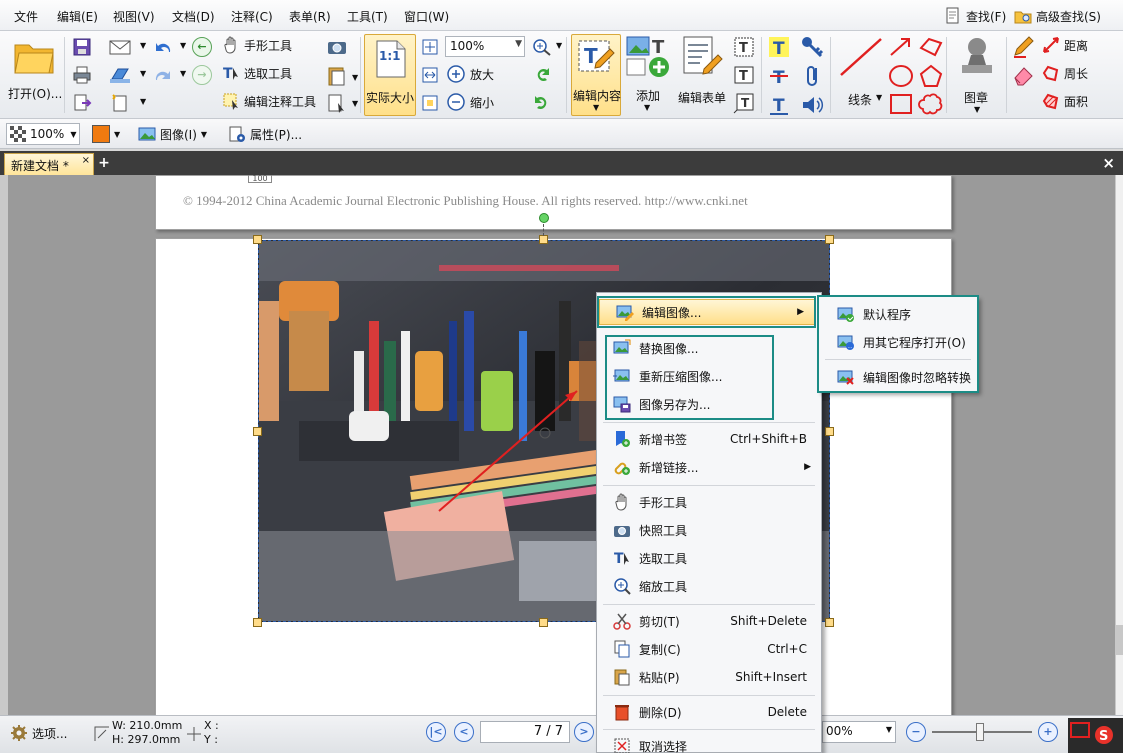 This screenshot has width=1123, height=753. I want to click on hand-tool-button: 手形工具, so click(257, 45).